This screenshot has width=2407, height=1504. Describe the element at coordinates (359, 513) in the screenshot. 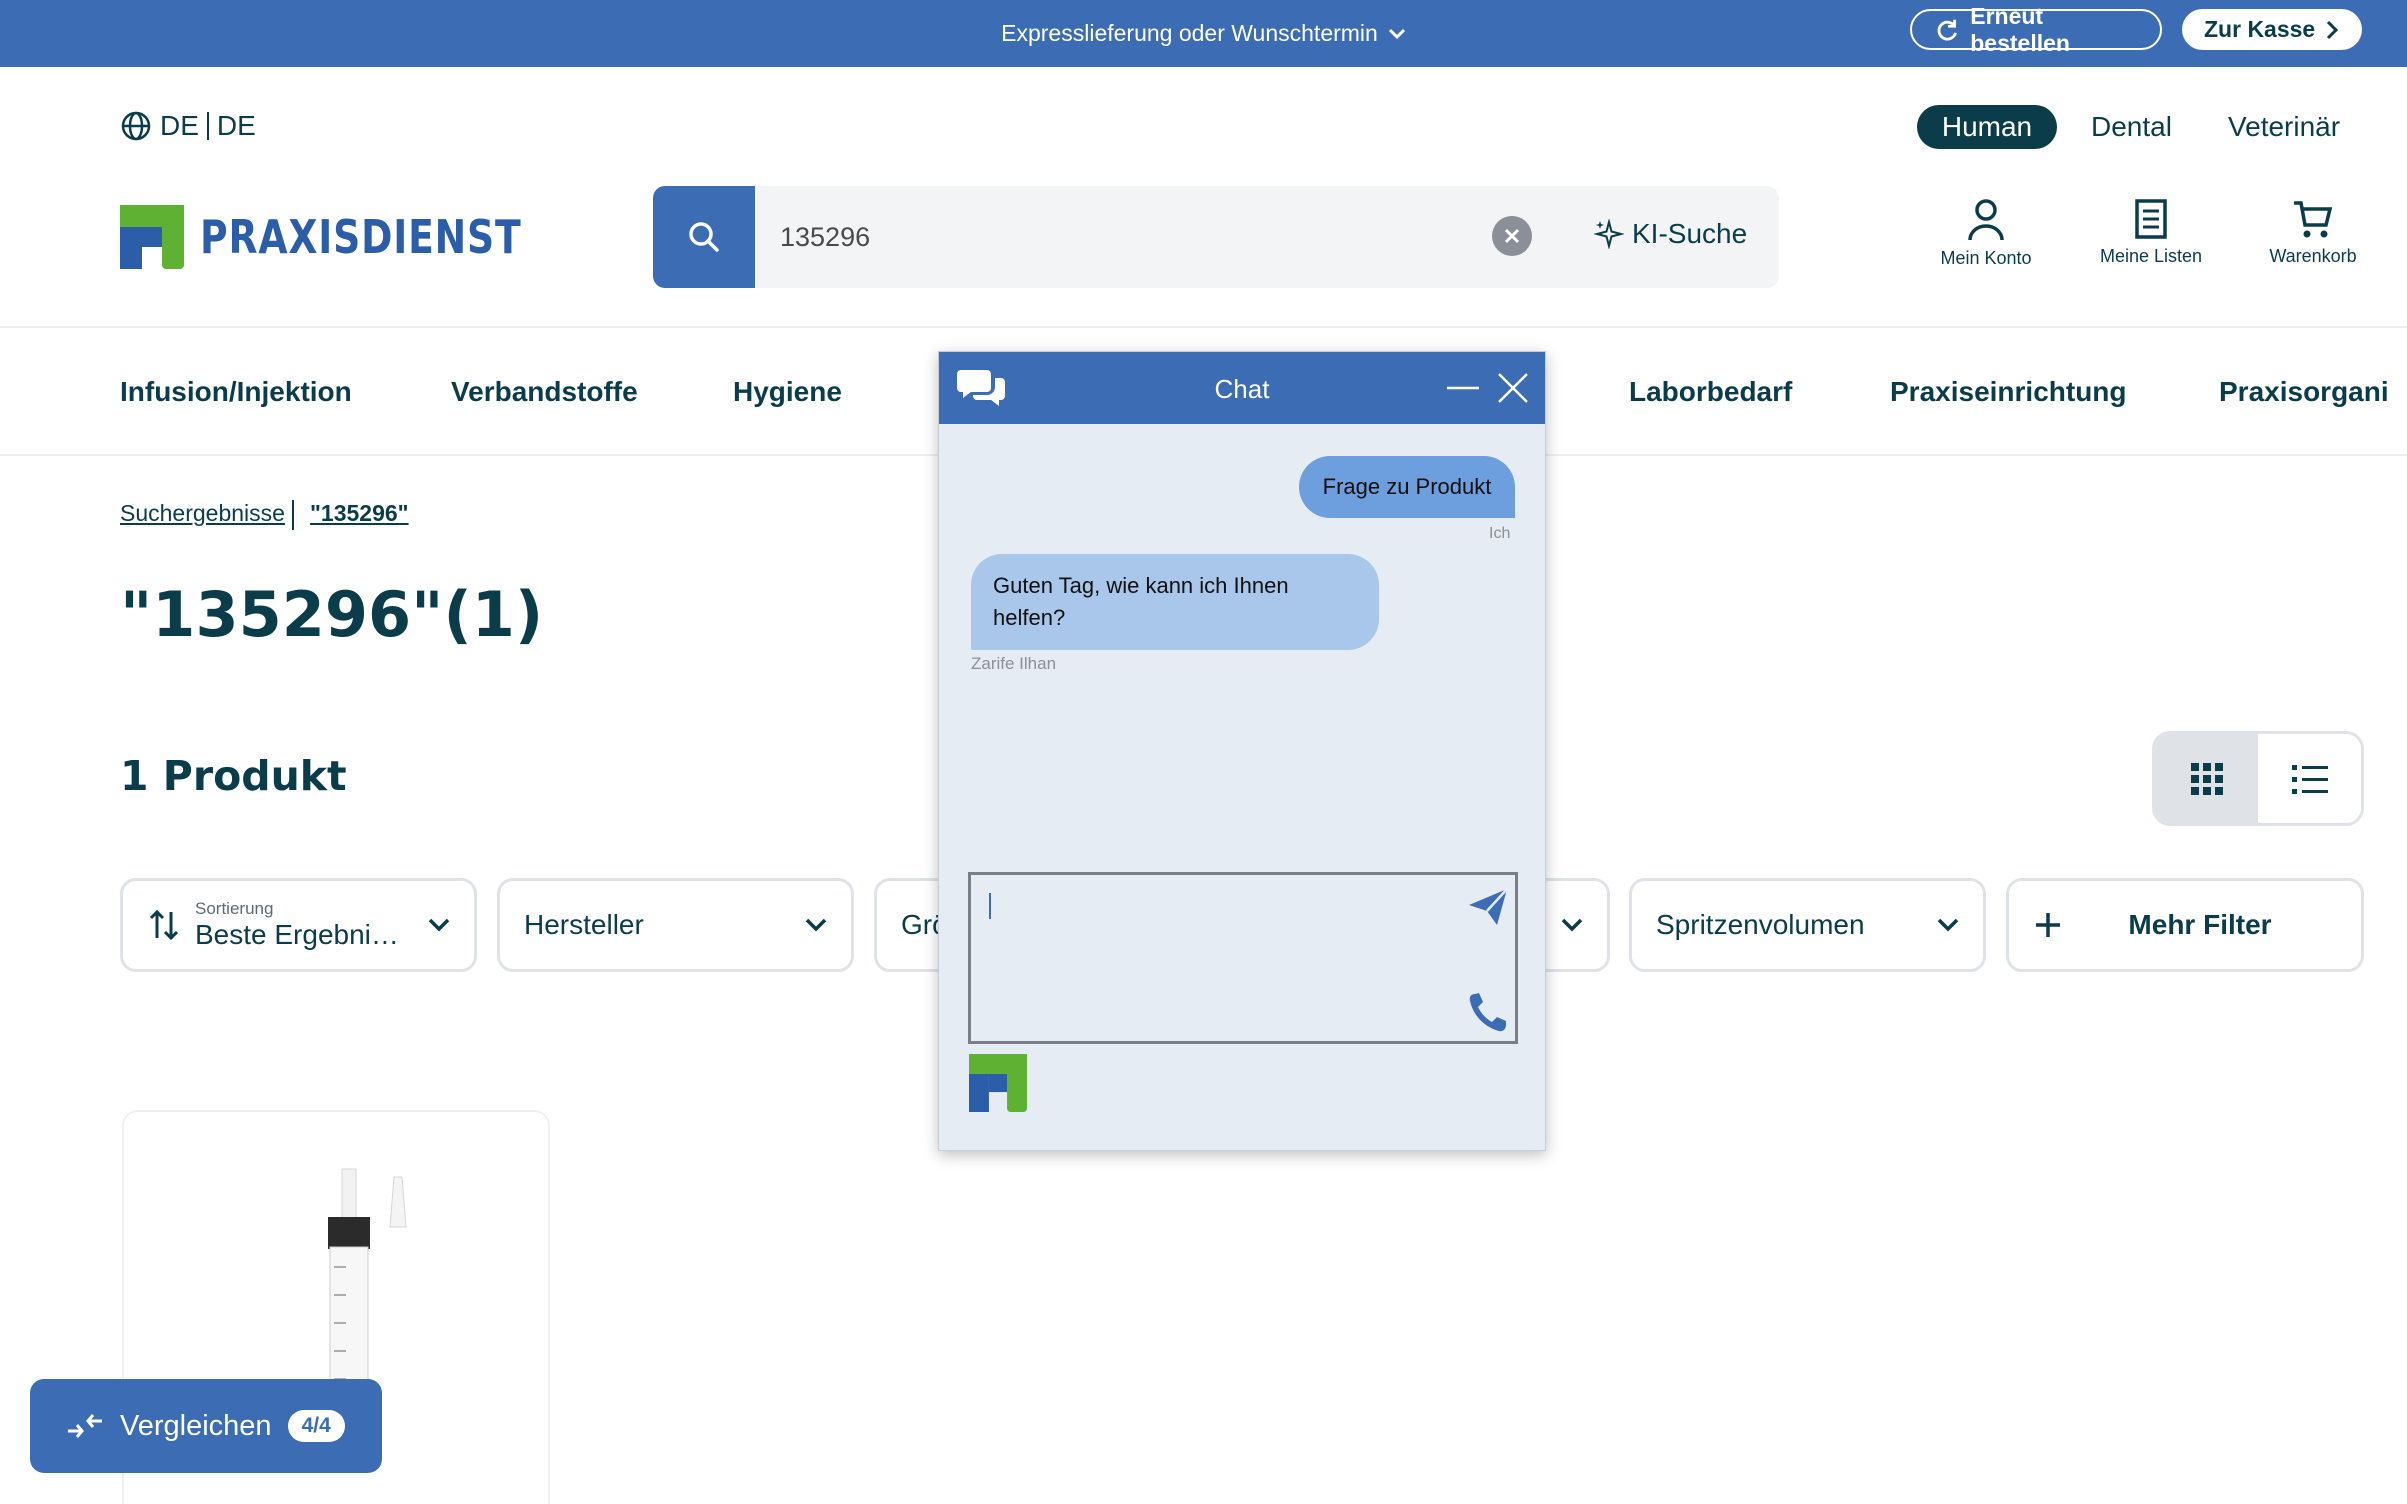

I see `breadcrumb-current: "135296"` at that location.